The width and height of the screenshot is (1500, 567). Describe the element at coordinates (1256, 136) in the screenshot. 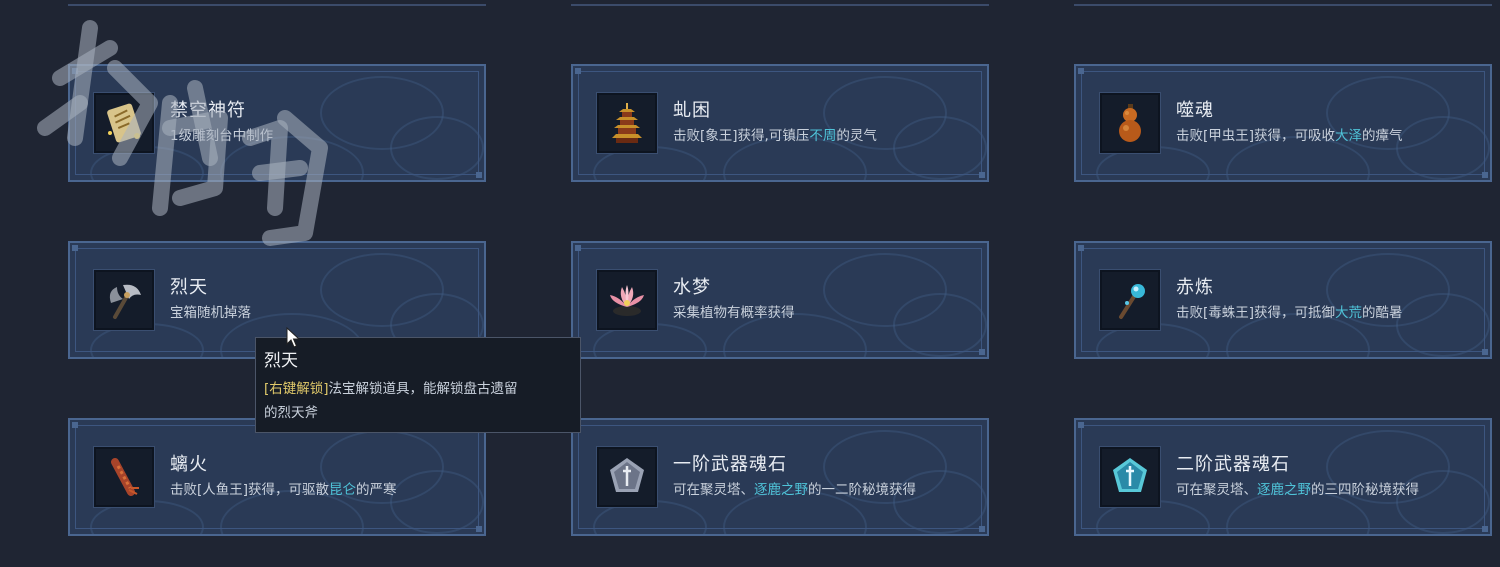

I see `description-text: 击败[甲虫王]获得，可吸收` at that location.